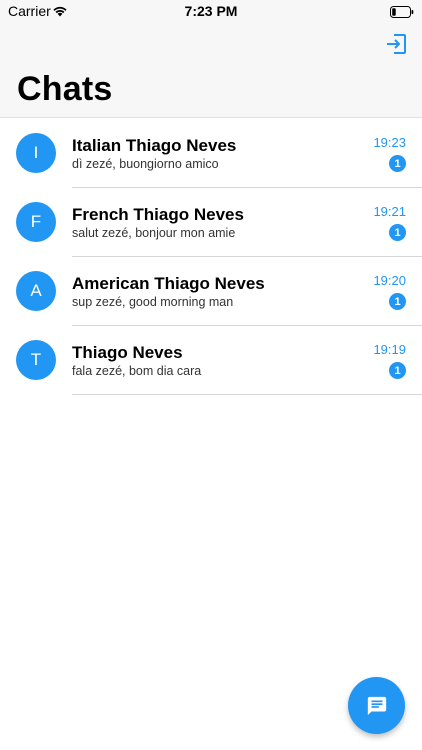 The width and height of the screenshot is (422, 750). Describe the element at coordinates (145, 164) in the screenshot. I see `chat-preview: dì zezé, buongiorno amico` at that location.